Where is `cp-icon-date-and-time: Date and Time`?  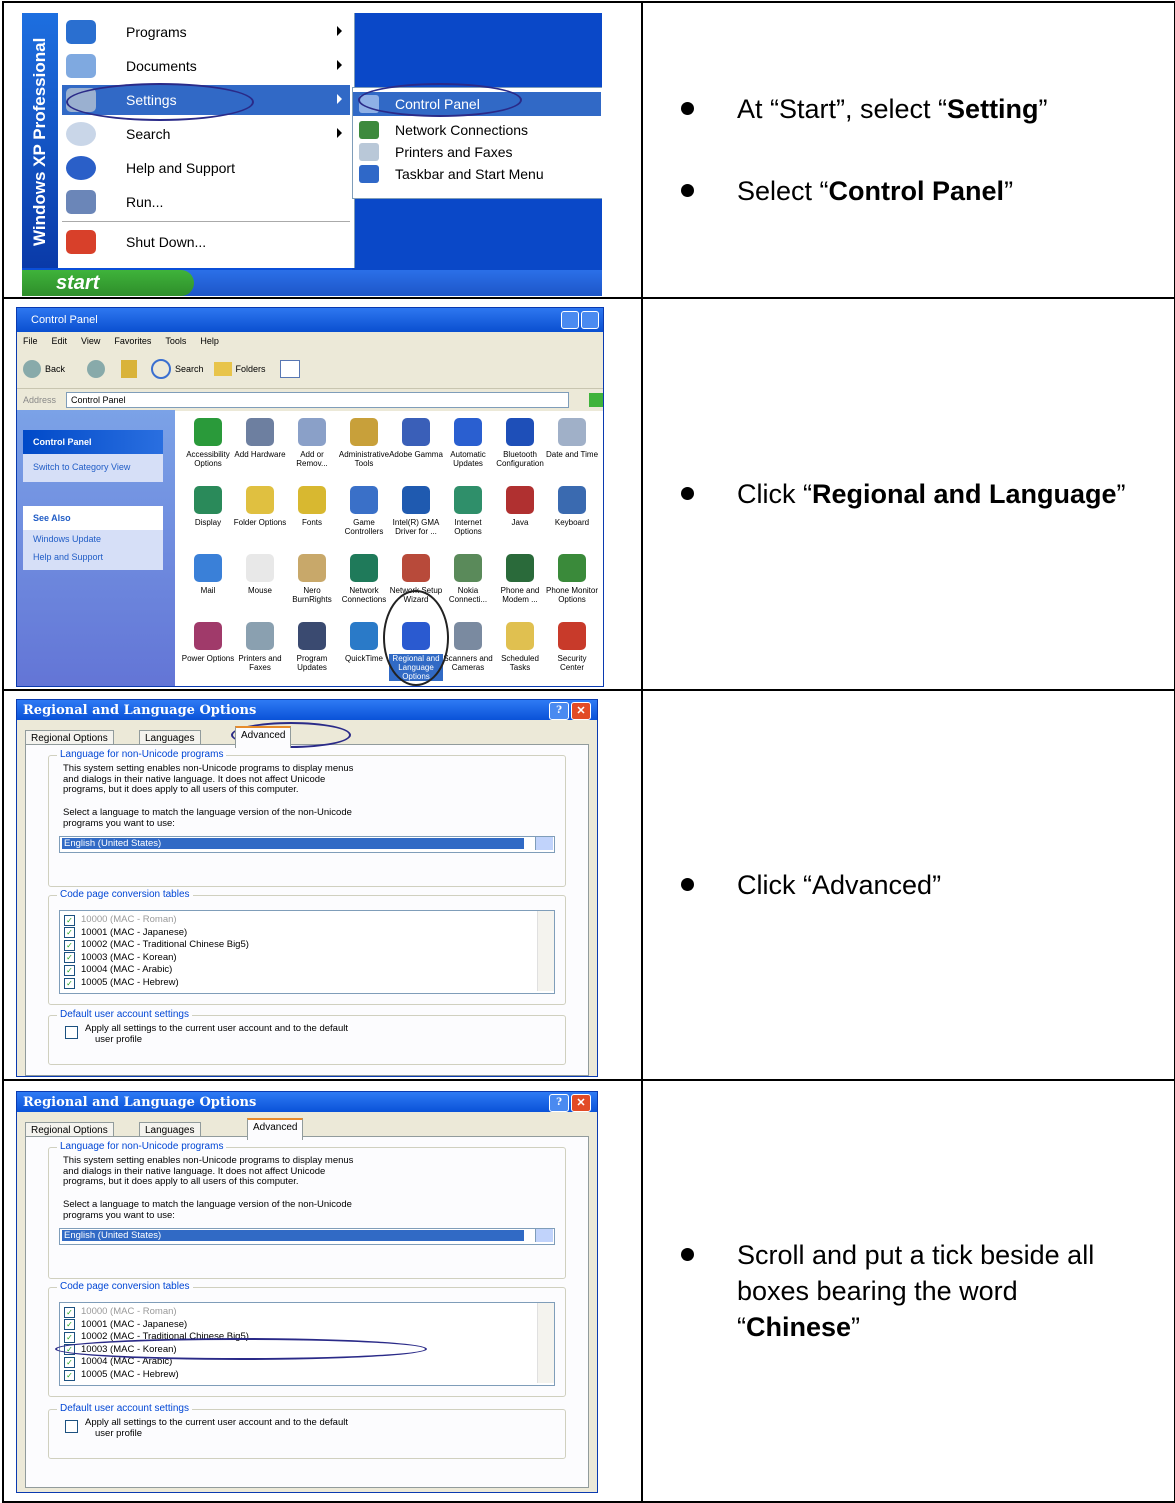
cp-icon-date-and-time: Date and Time is located at coordinates (572, 451).